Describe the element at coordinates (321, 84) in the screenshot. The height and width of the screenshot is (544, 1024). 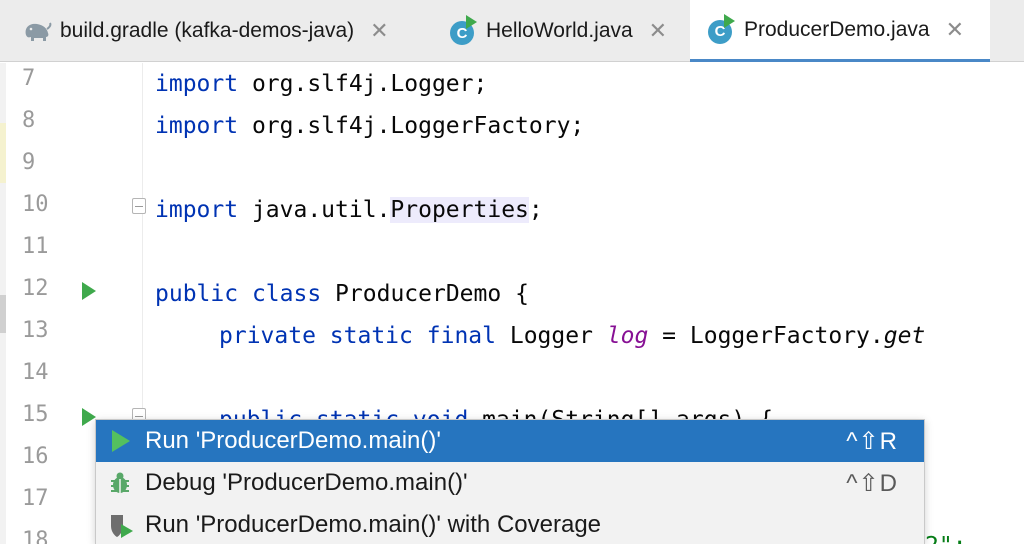
I see `code-line-7: import org.slf4j.Logger;` at that location.